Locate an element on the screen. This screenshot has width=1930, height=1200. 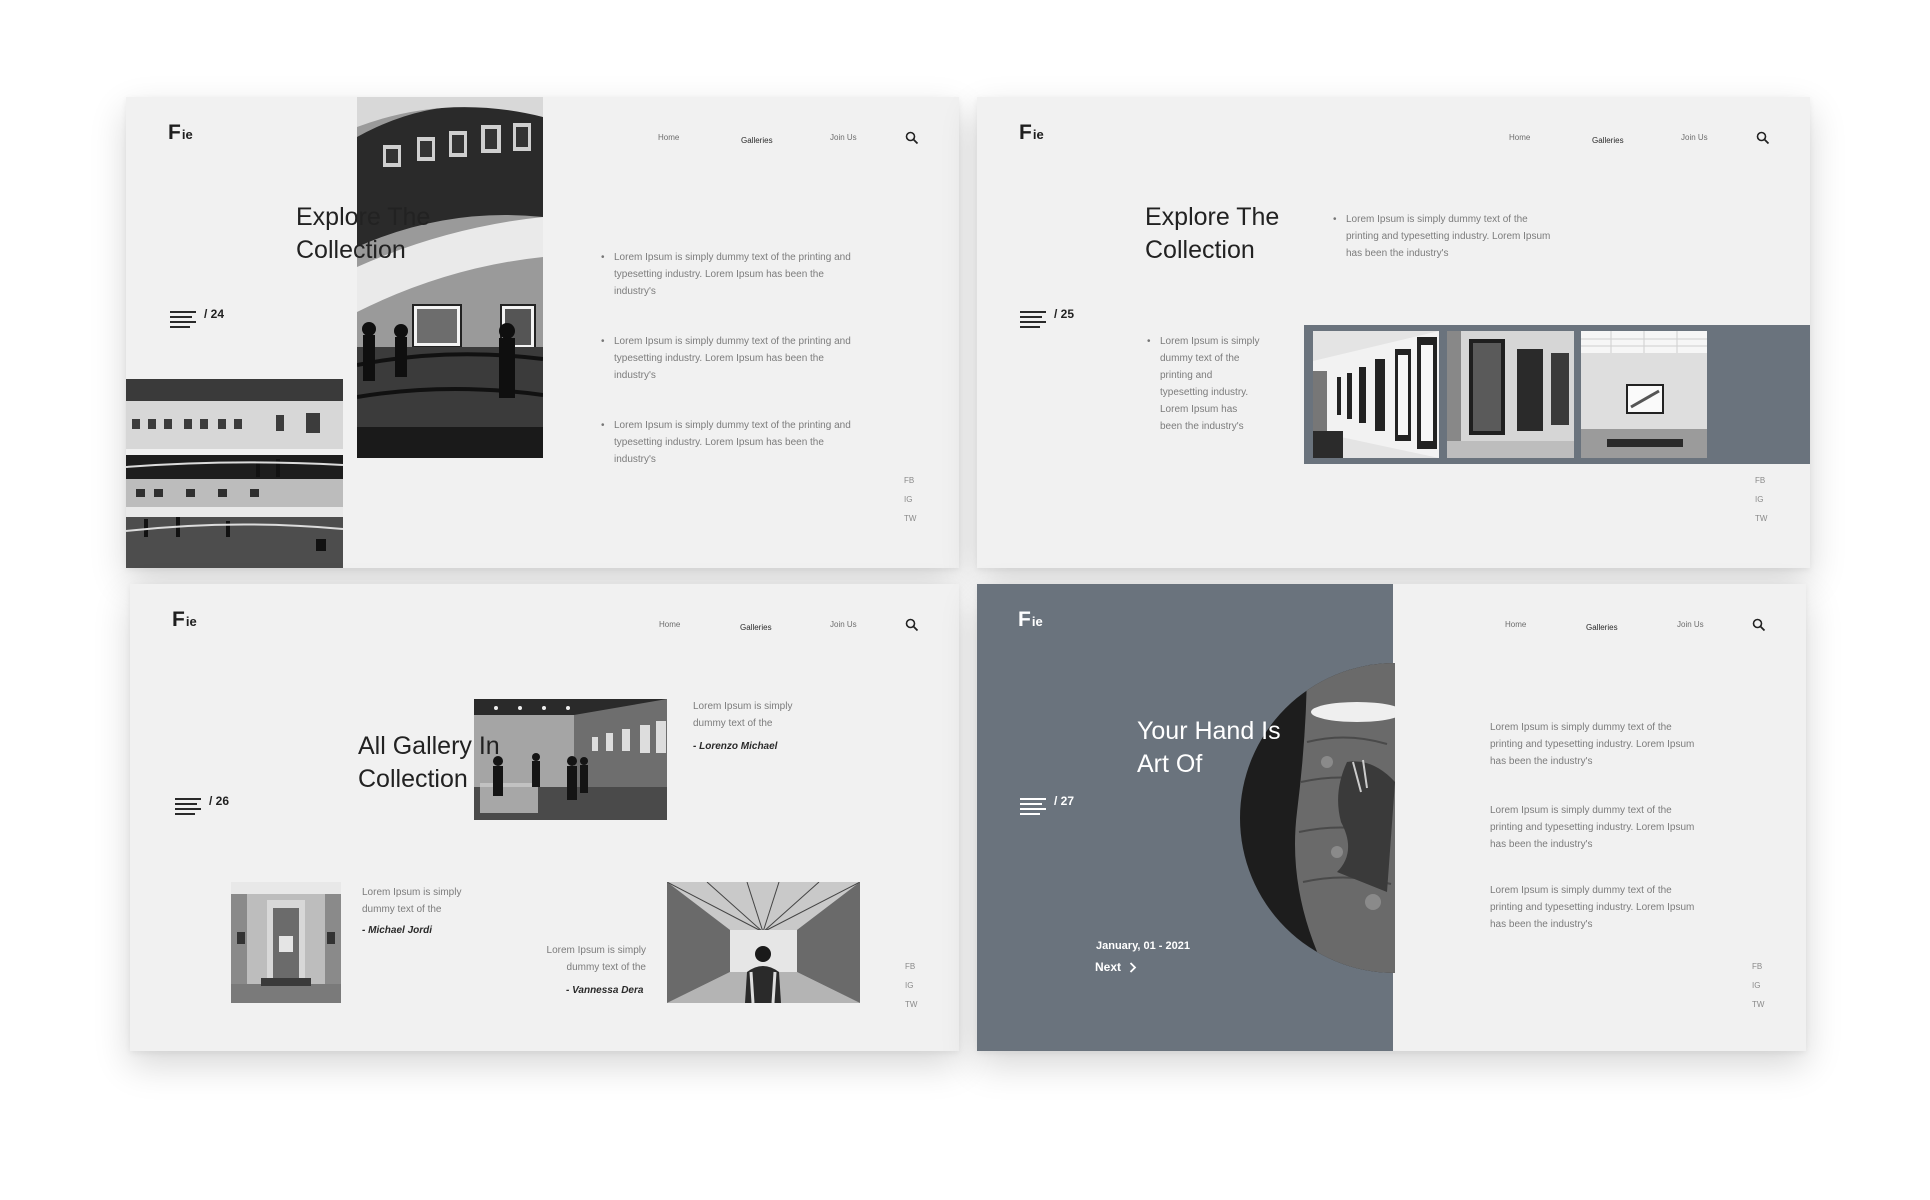
gallery-balcony-photo is located at coordinates (234, 473).